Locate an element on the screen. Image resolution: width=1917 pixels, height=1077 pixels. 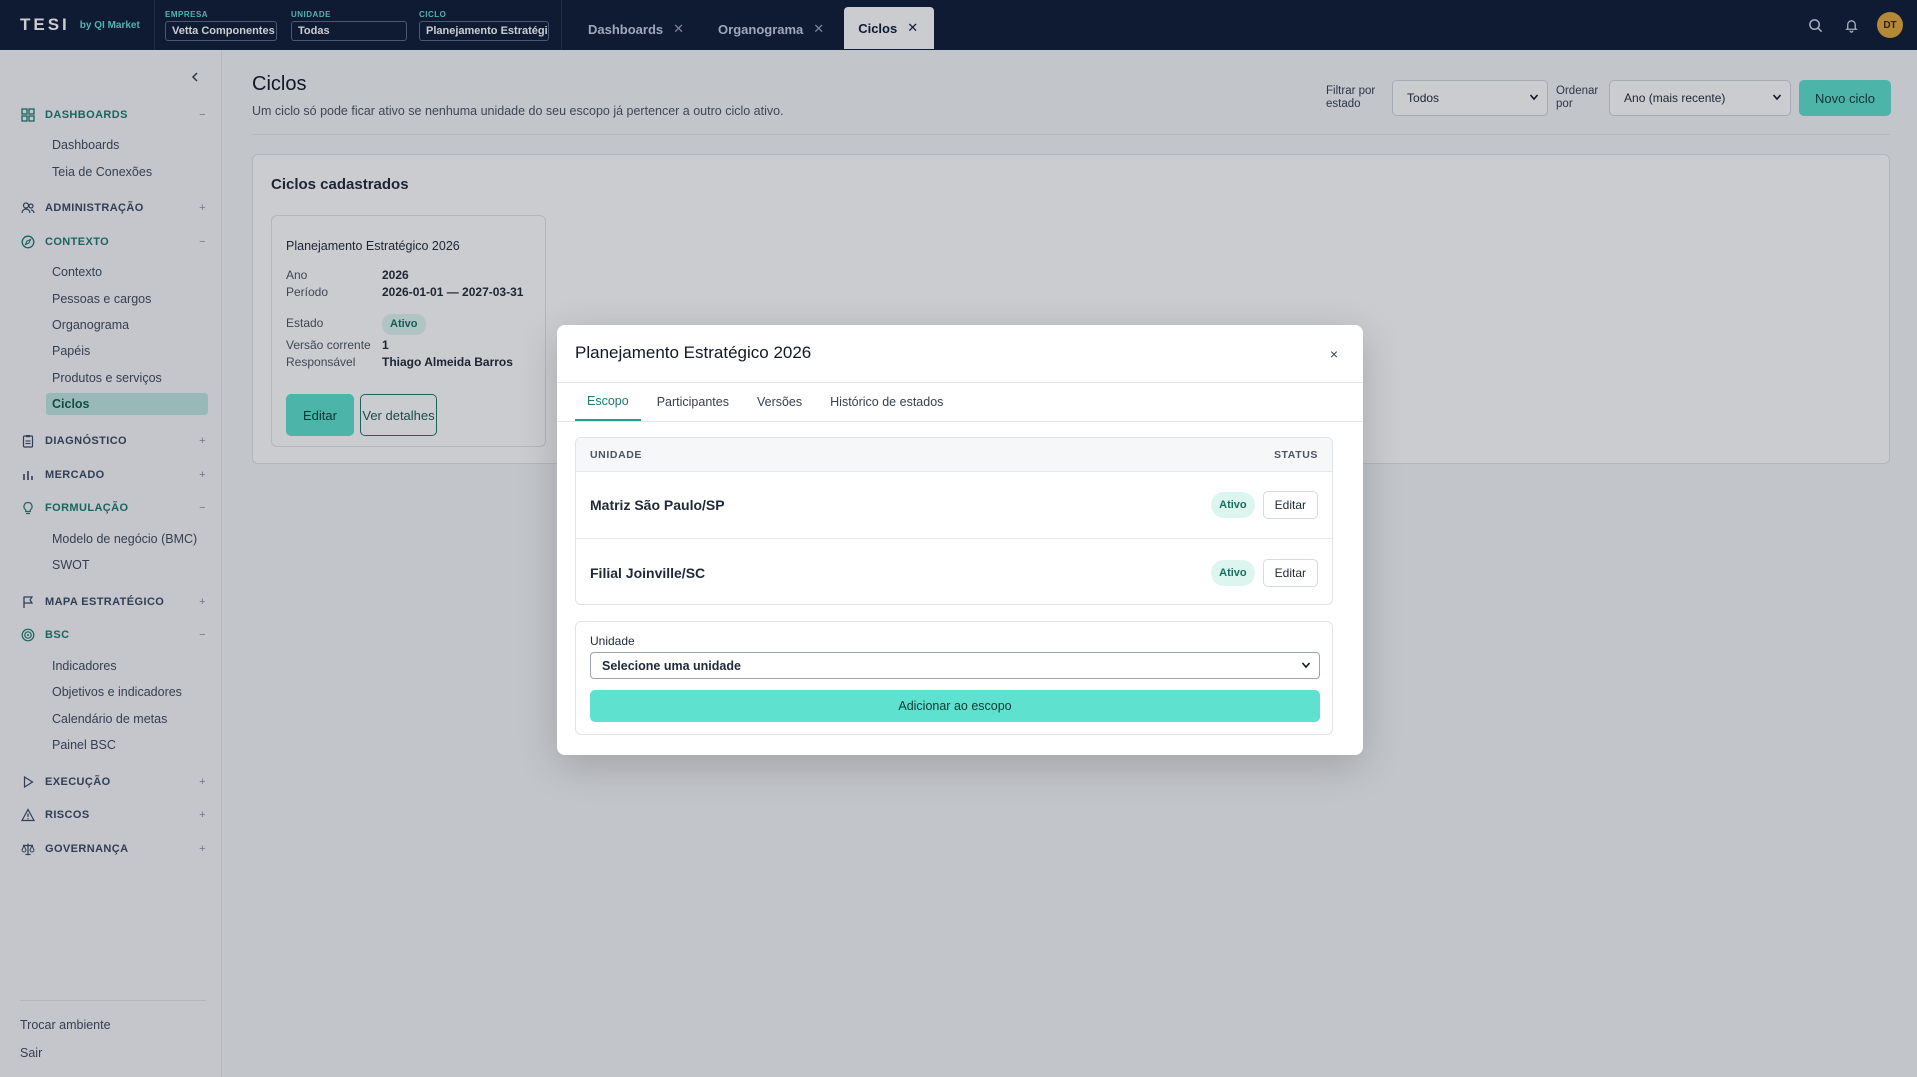
unit-name: Filial Joinville/SC is located at coordinates (648, 572).